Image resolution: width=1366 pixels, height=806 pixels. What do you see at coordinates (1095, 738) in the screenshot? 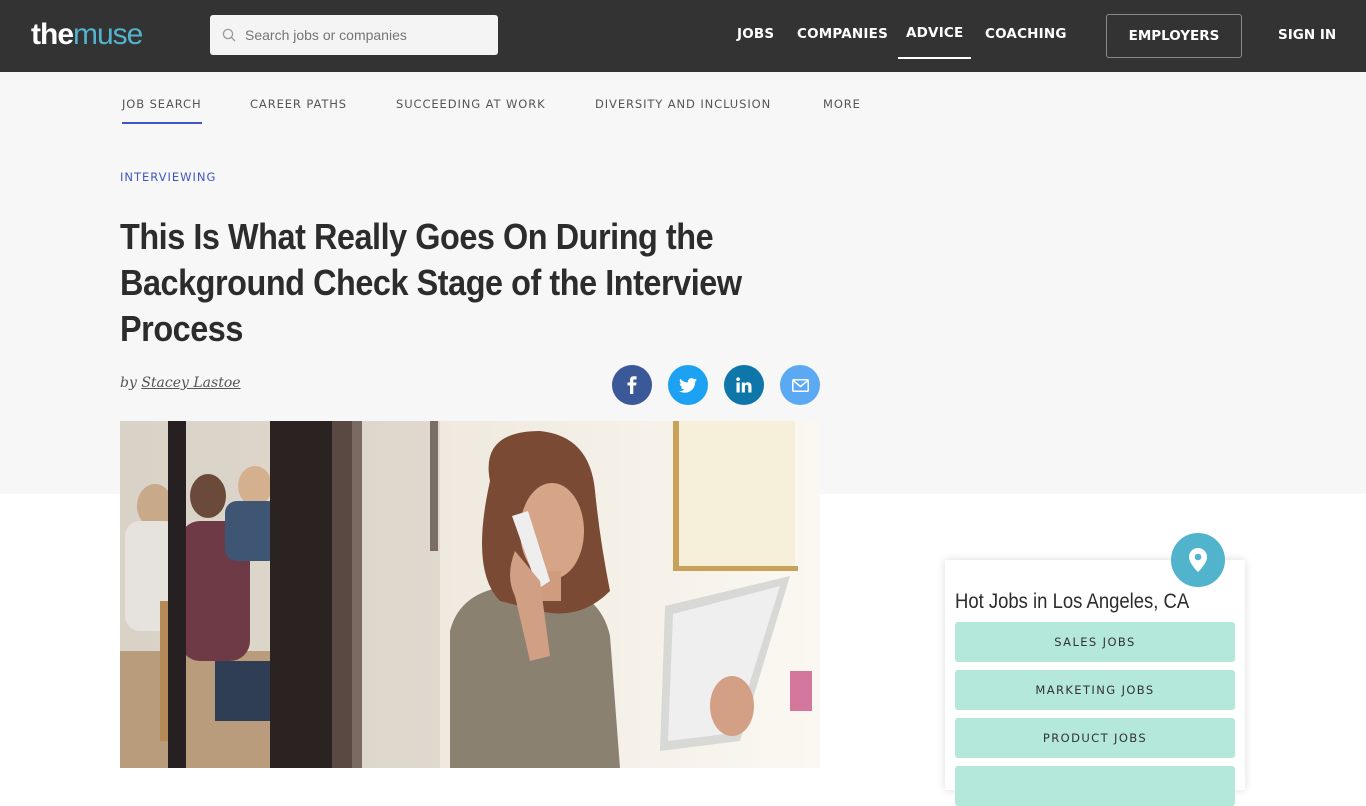
I see `product-jobs-button: PRODUCT JOBS` at bounding box center [1095, 738].